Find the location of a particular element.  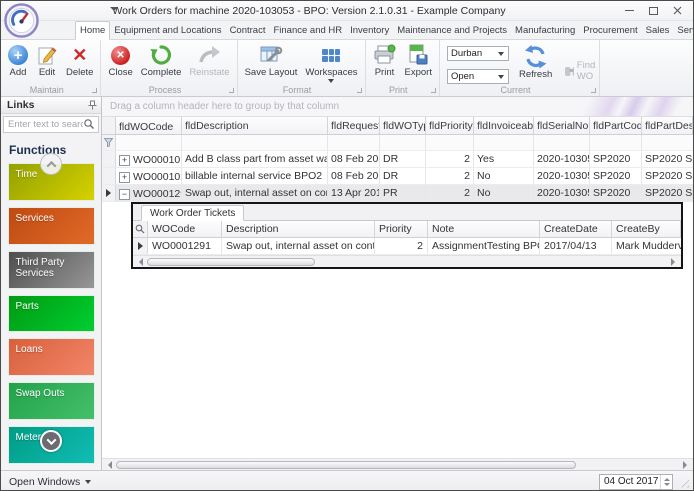

sidebar-item-swap-outs: Swap Outs is located at coordinates (51, 401).